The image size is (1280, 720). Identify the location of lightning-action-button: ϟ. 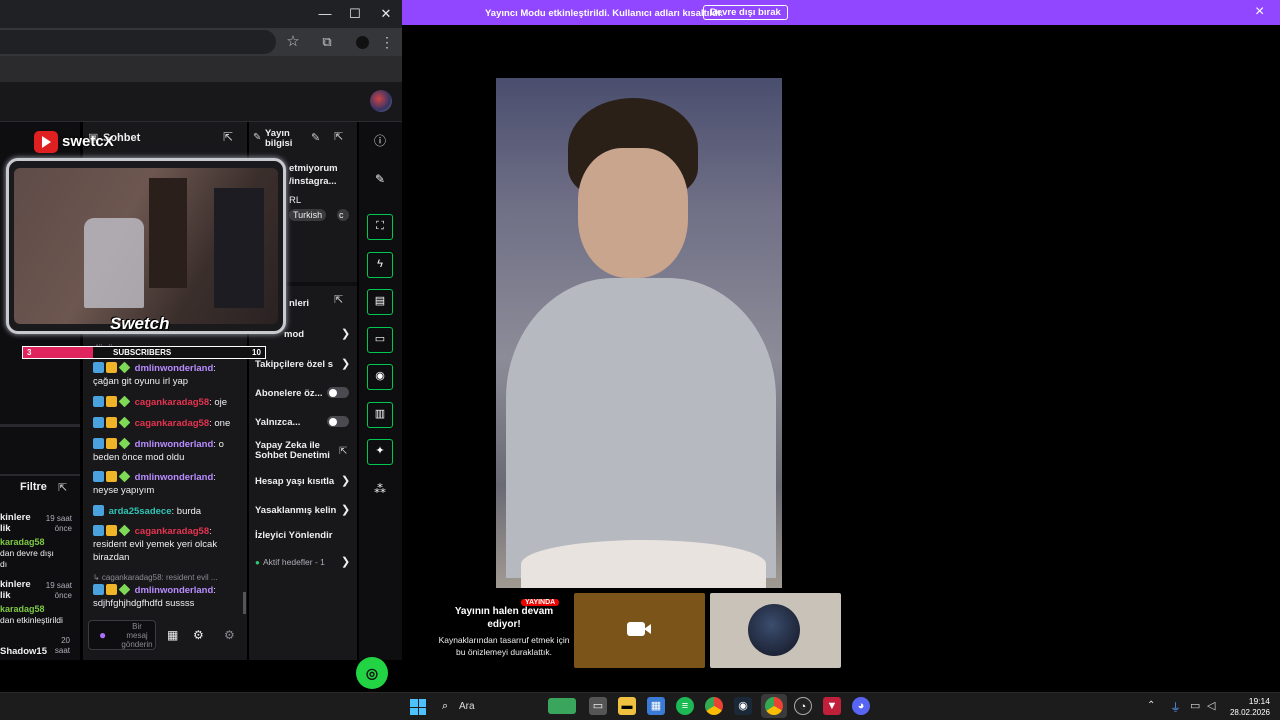
(380, 265).